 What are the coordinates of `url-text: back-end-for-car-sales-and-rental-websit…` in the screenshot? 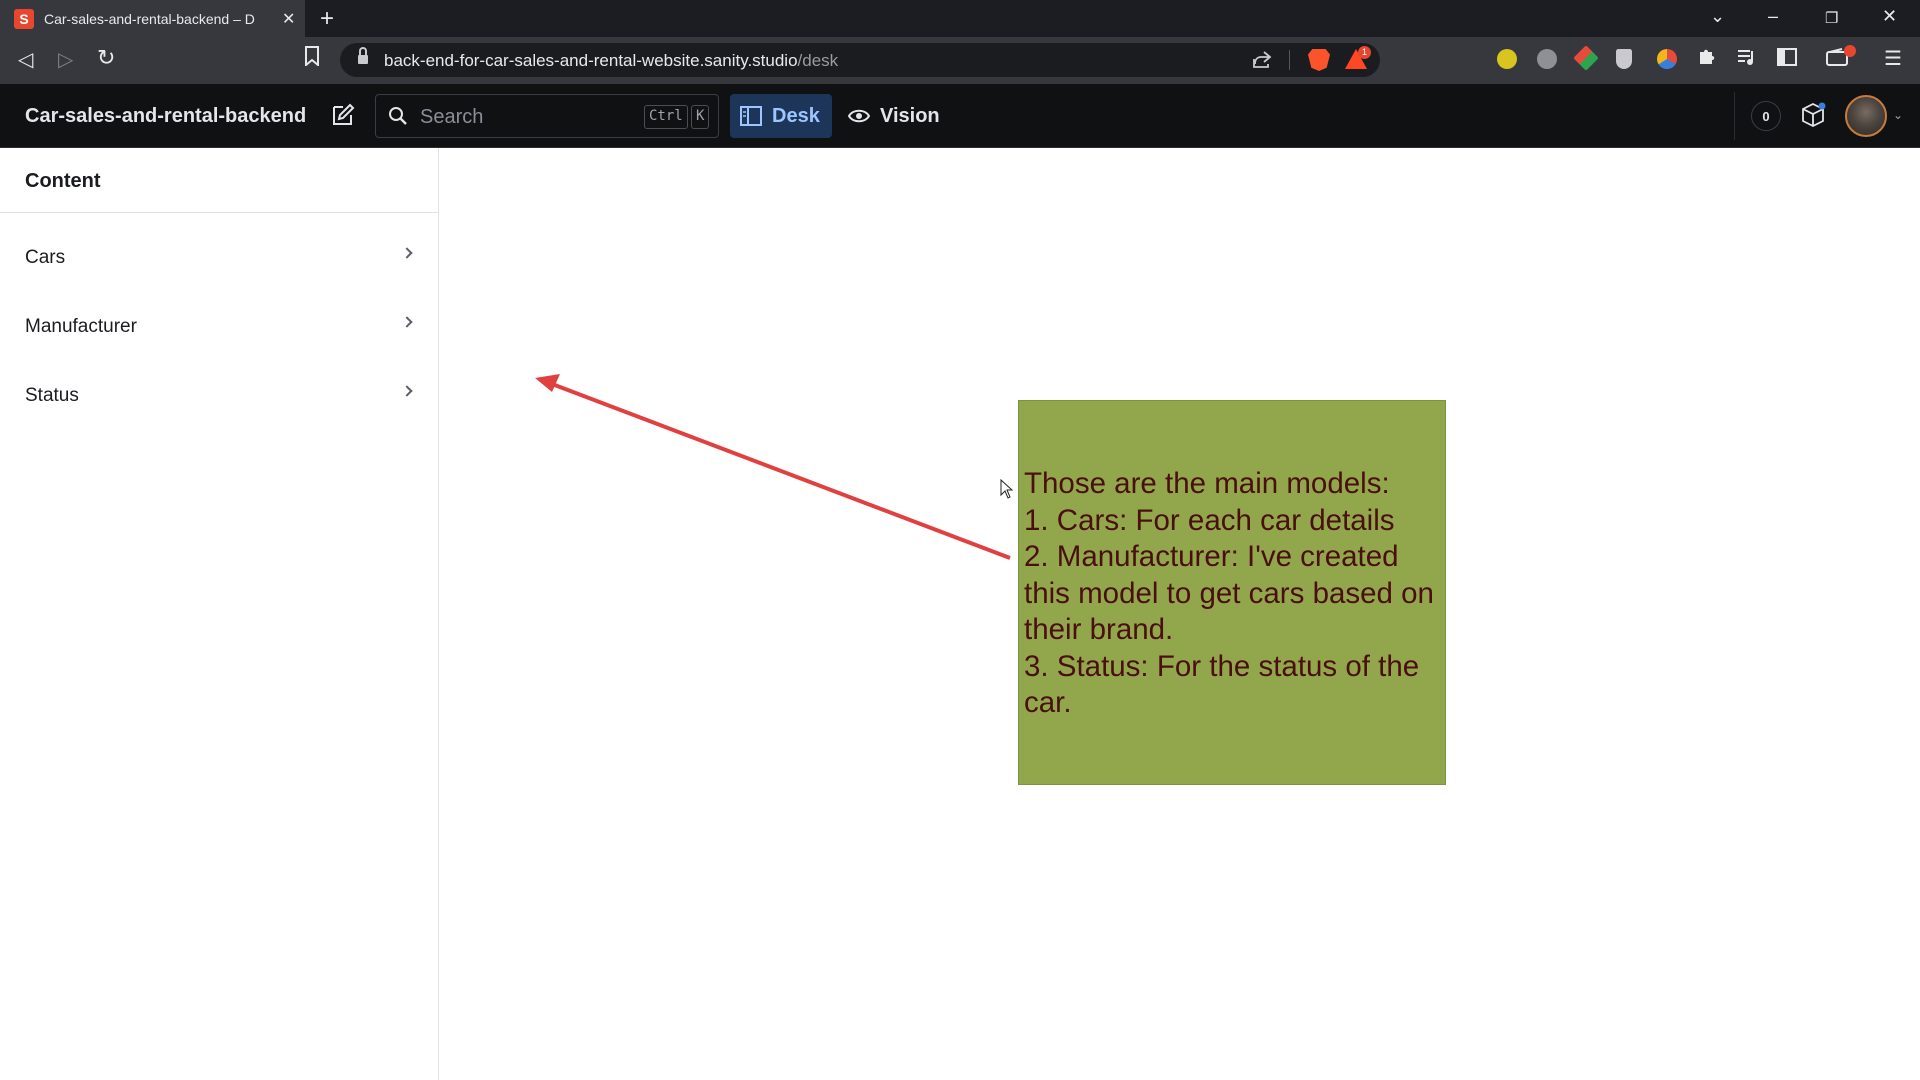 It's located at (611, 60).